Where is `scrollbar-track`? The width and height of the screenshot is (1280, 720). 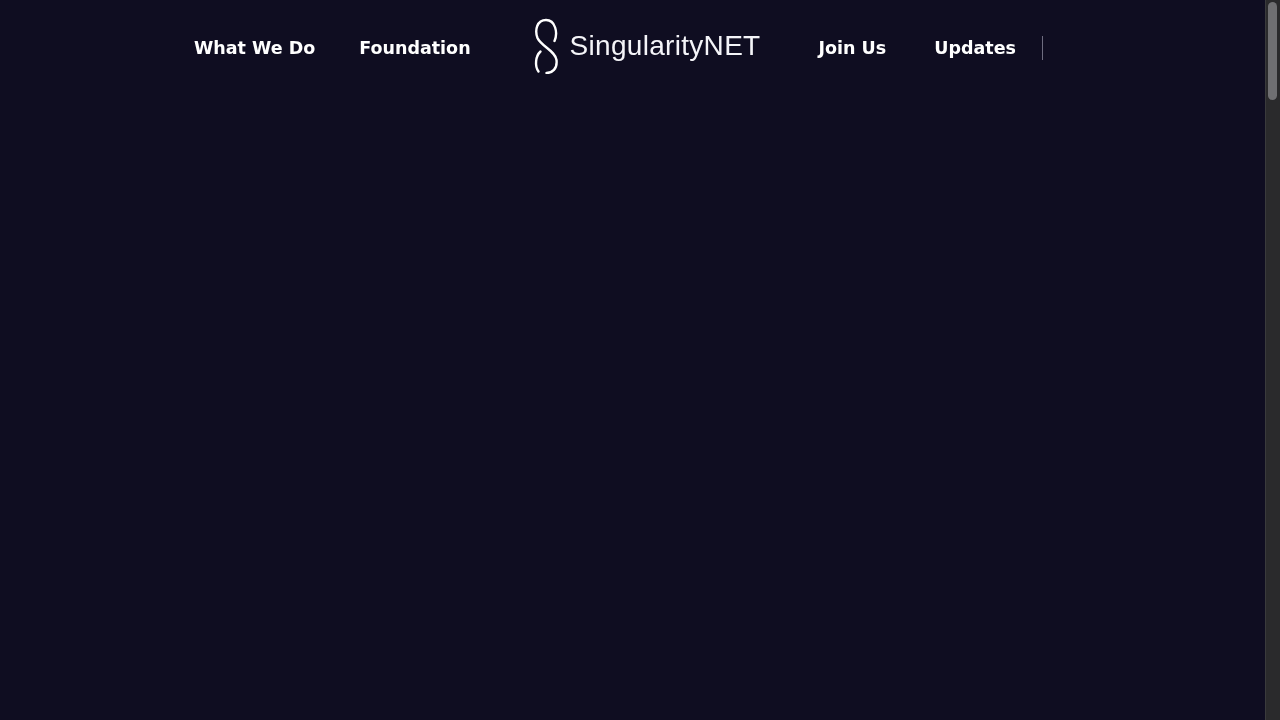 scrollbar-track is located at coordinates (1272, 360).